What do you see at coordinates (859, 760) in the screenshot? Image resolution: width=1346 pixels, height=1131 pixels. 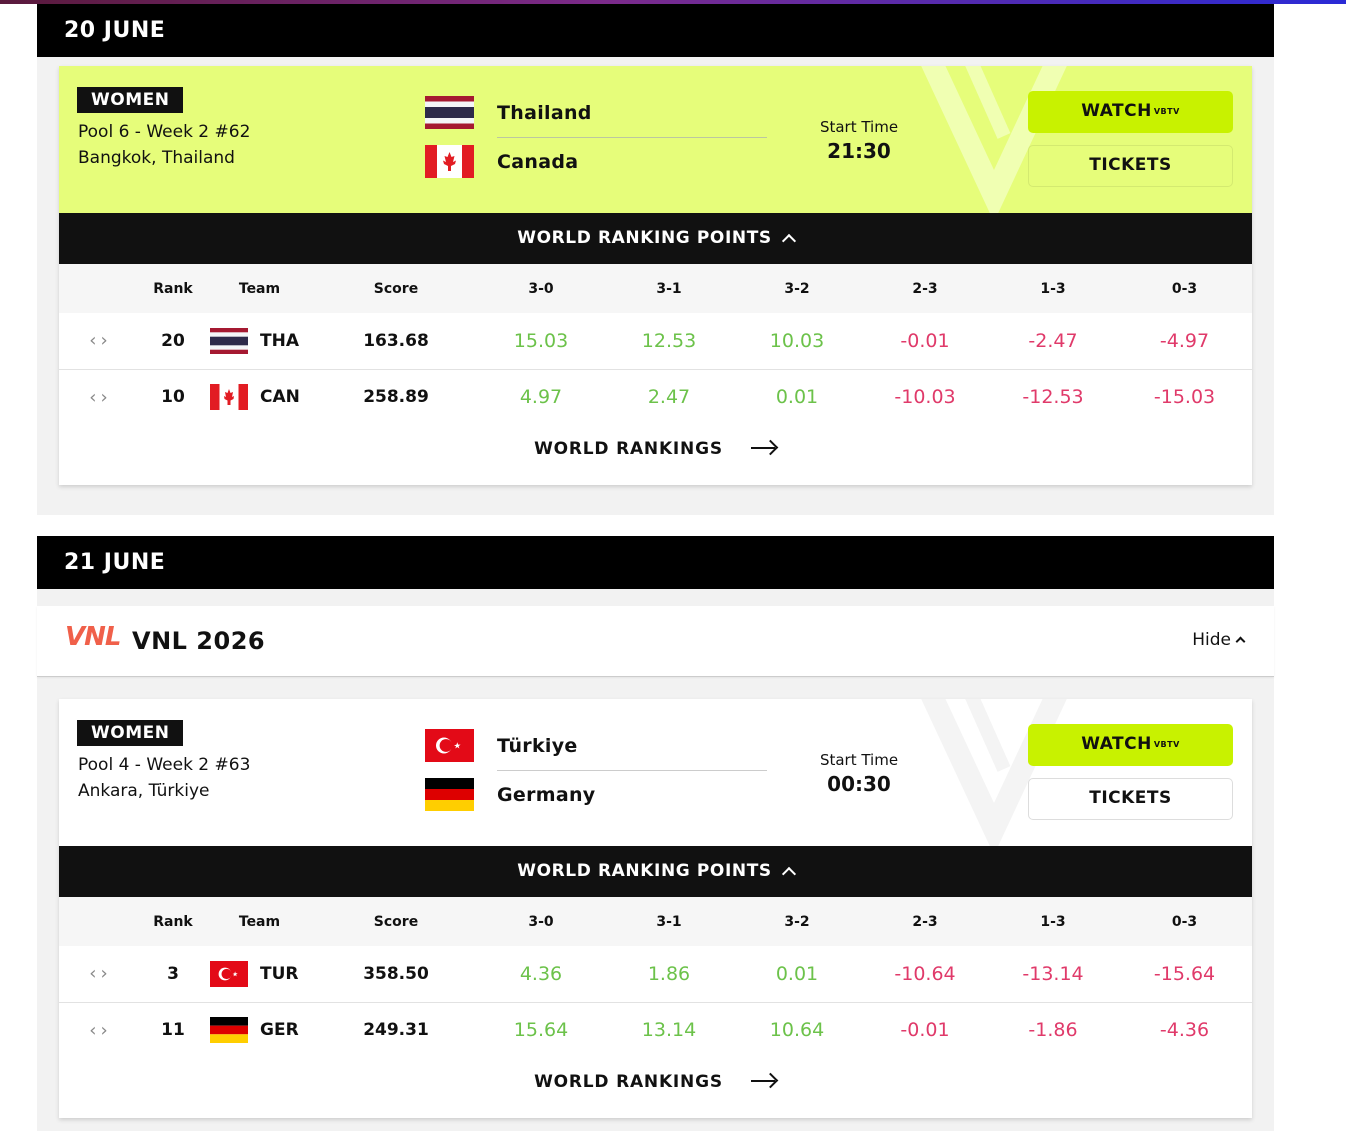 I see `start-time-label: Start Time` at bounding box center [859, 760].